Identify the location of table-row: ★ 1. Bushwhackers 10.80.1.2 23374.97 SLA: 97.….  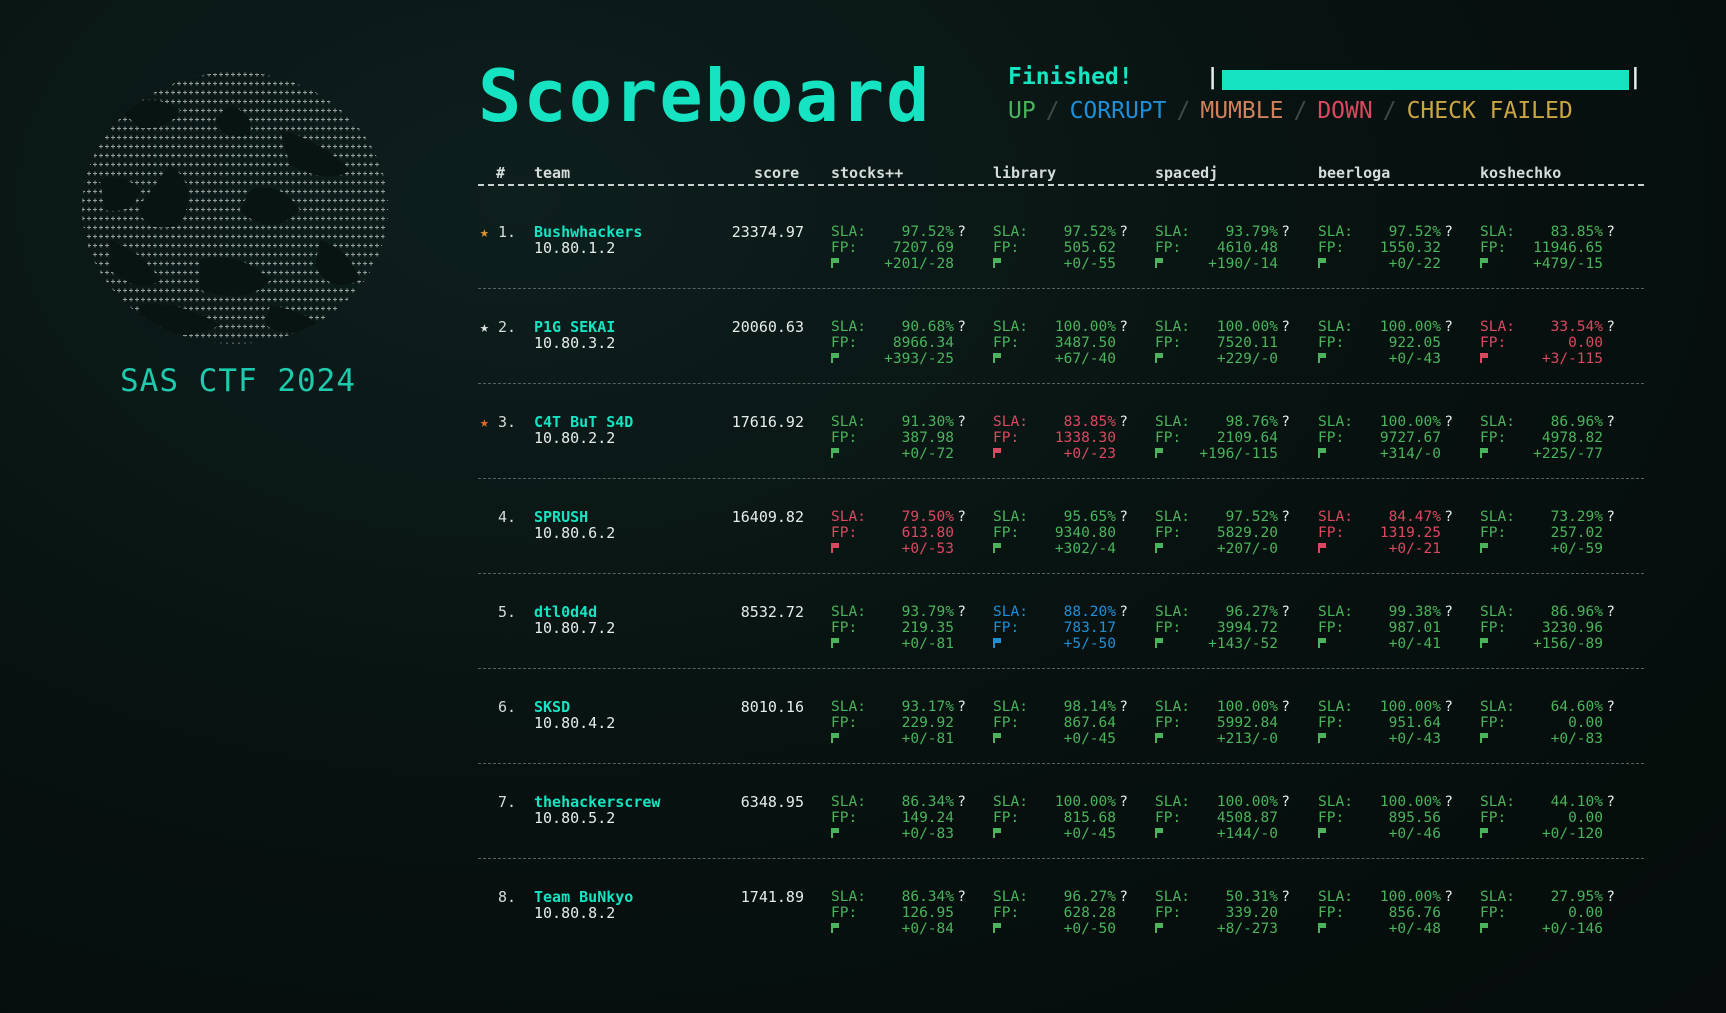
(1061, 237).